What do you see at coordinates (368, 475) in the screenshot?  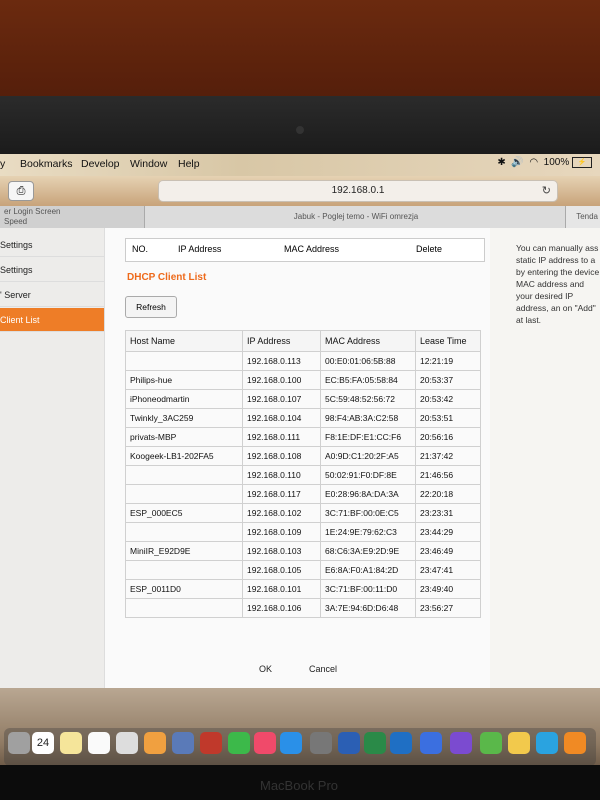 I see `cell-mac-address: 50:02:91:F0:DF:8E` at bounding box center [368, 475].